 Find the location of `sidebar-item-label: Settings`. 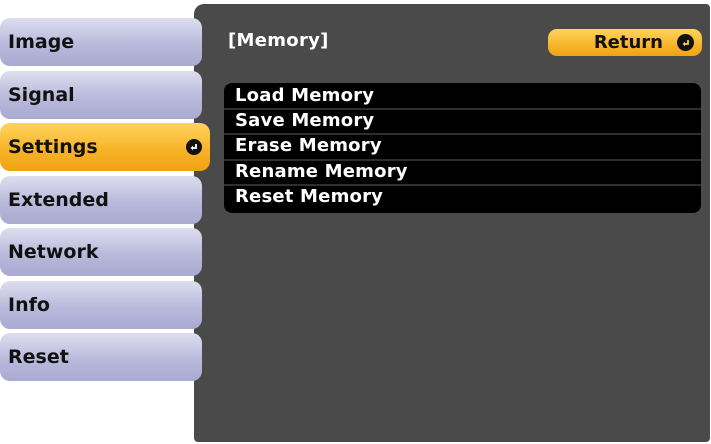

sidebar-item-label: Settings is located at coordinates (53, 147).